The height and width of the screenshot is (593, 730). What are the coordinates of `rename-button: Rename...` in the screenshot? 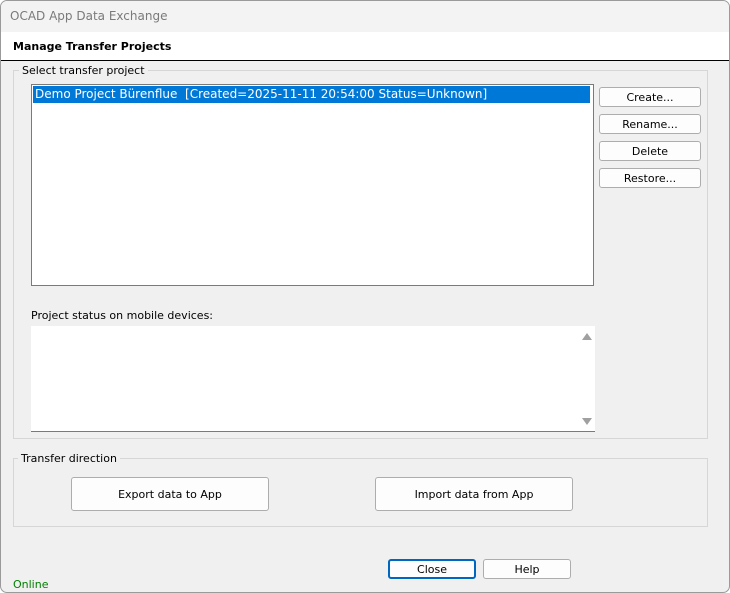 It's located at (650, 124).